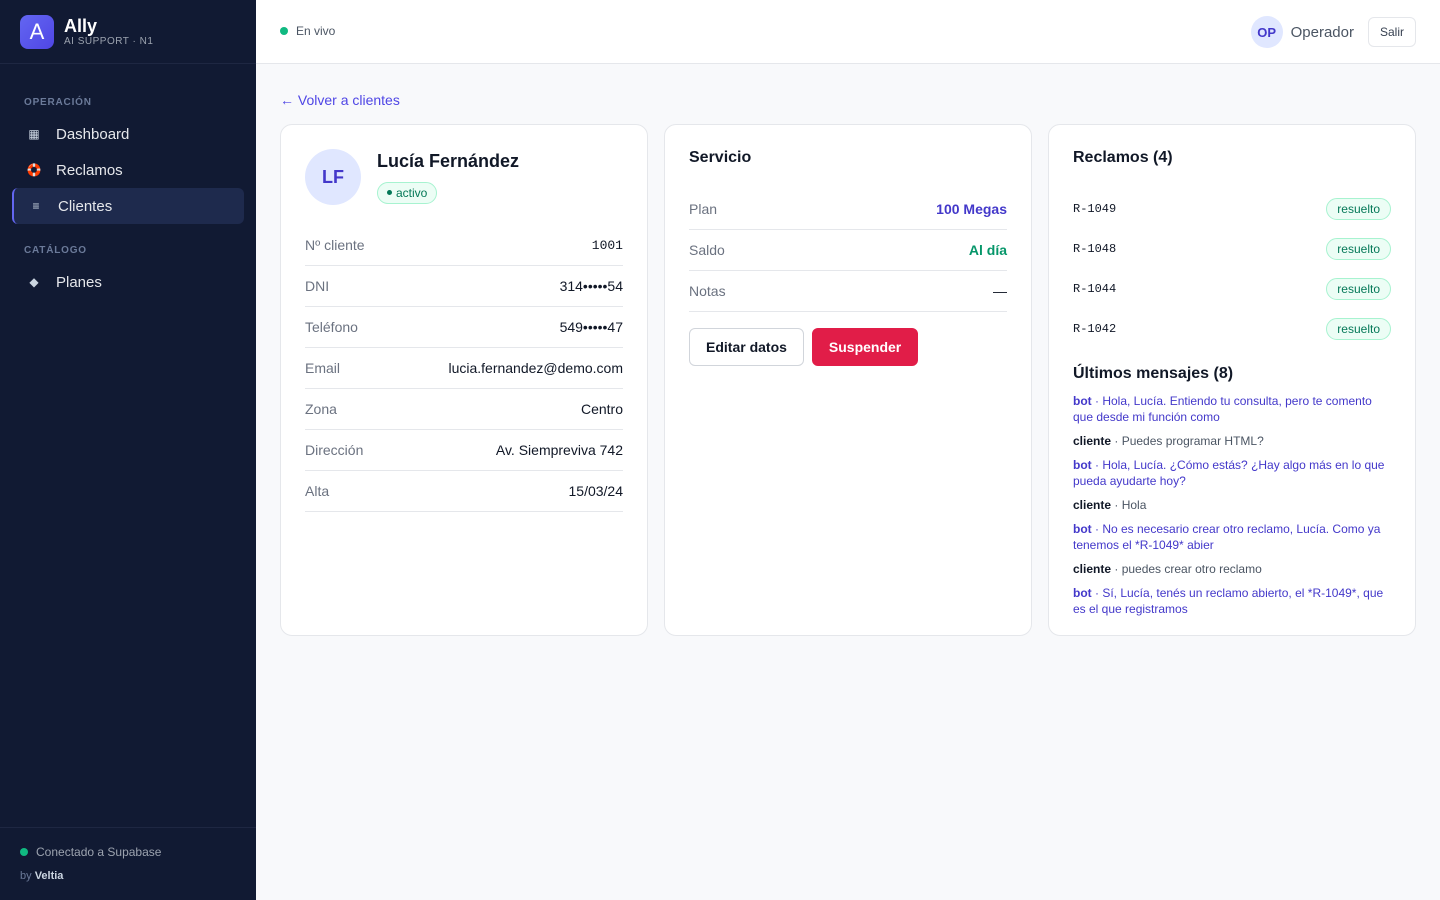 This screenshot has width=1440, height=900. Describe the element at coordinates (317, 286) in the screenshot. I see `field-label: DNI` at that location.